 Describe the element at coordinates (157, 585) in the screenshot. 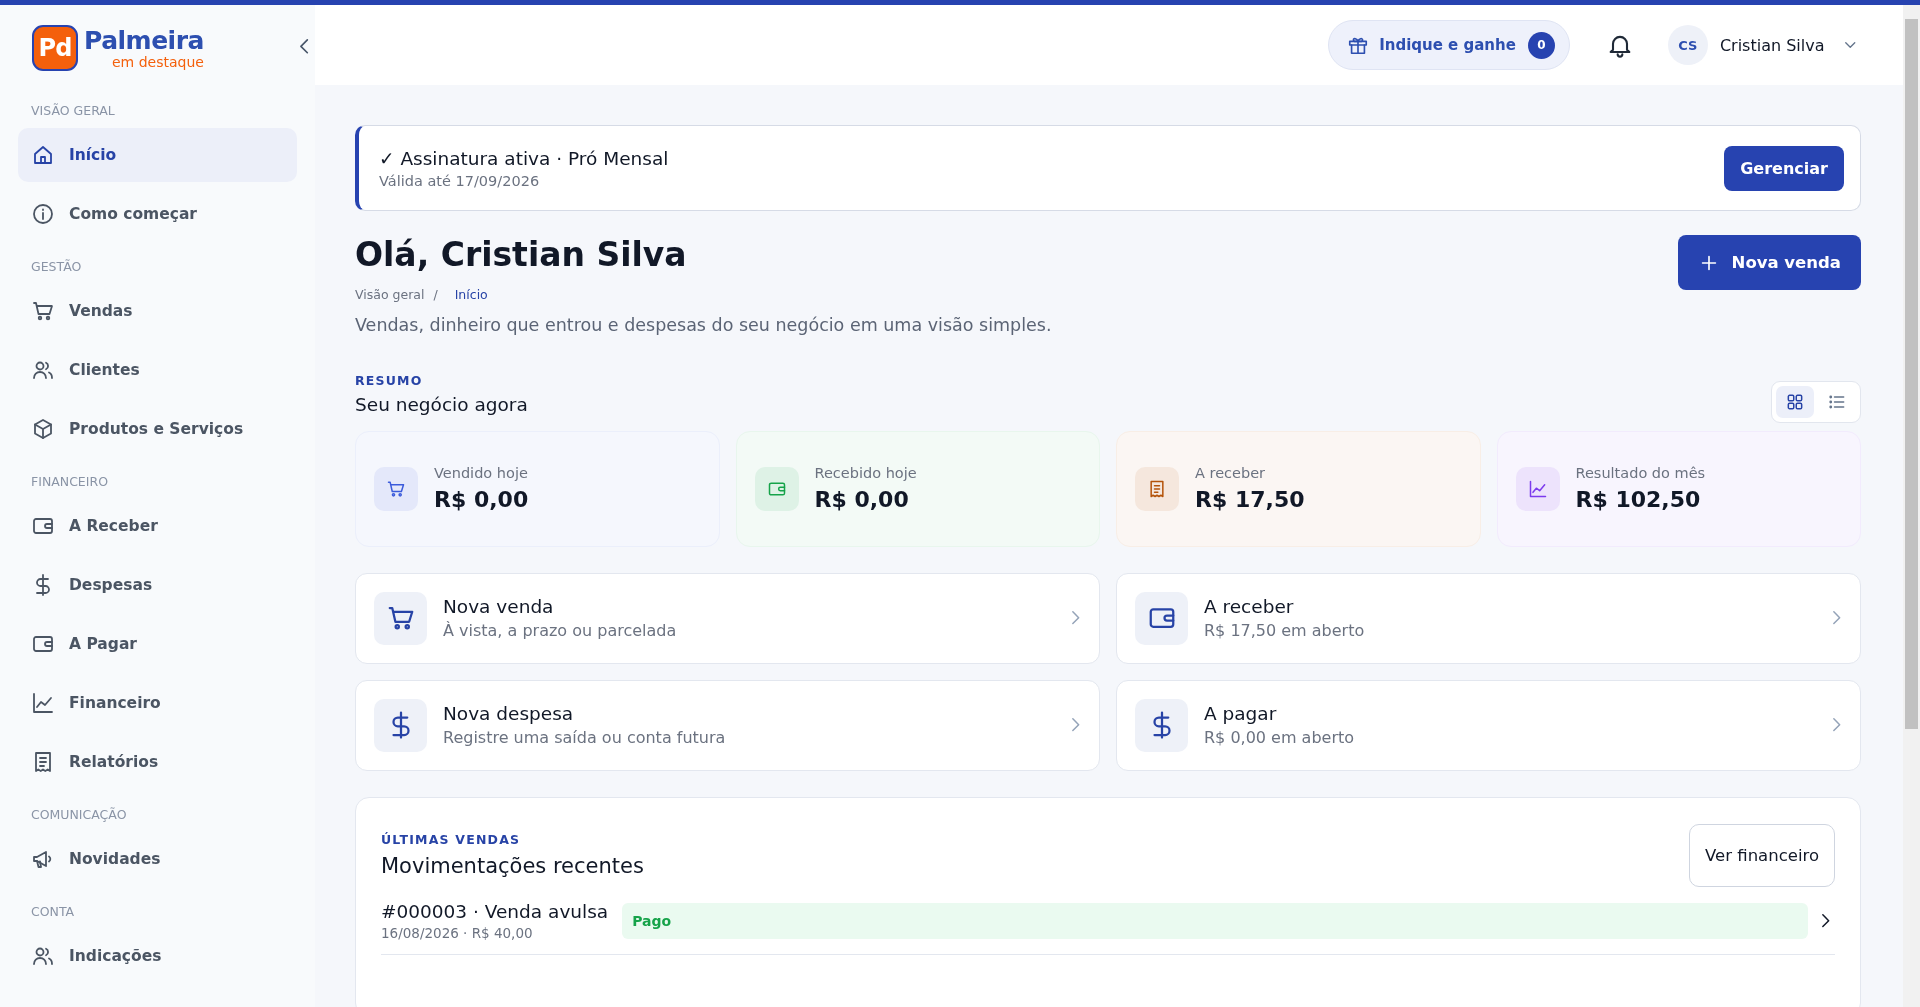

I see `sidebar-item: Despesas` at that location.